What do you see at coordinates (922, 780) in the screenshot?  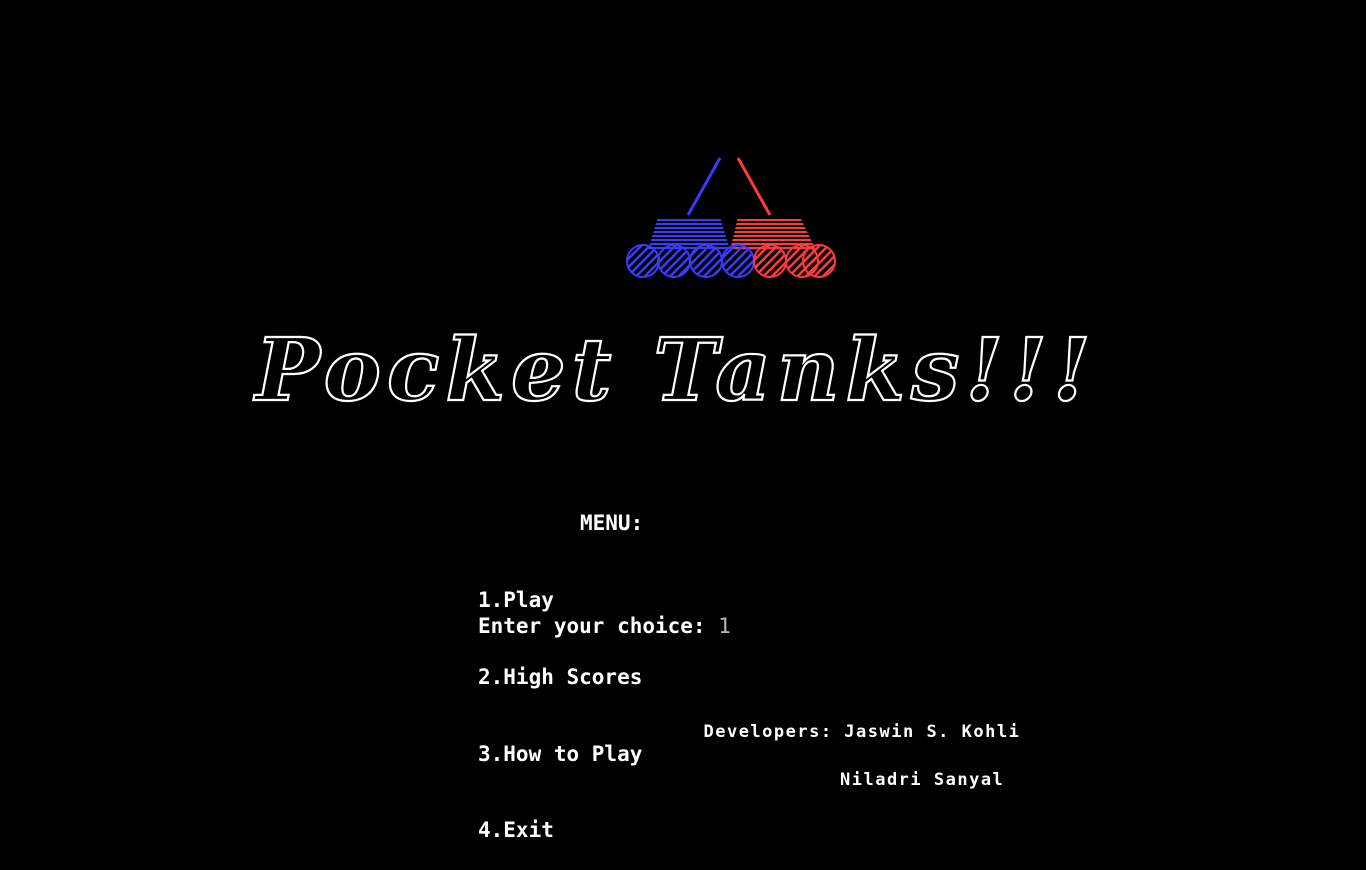 I see `credits-line-2: Niladri Sanyal` at bounding box center [922, 780].